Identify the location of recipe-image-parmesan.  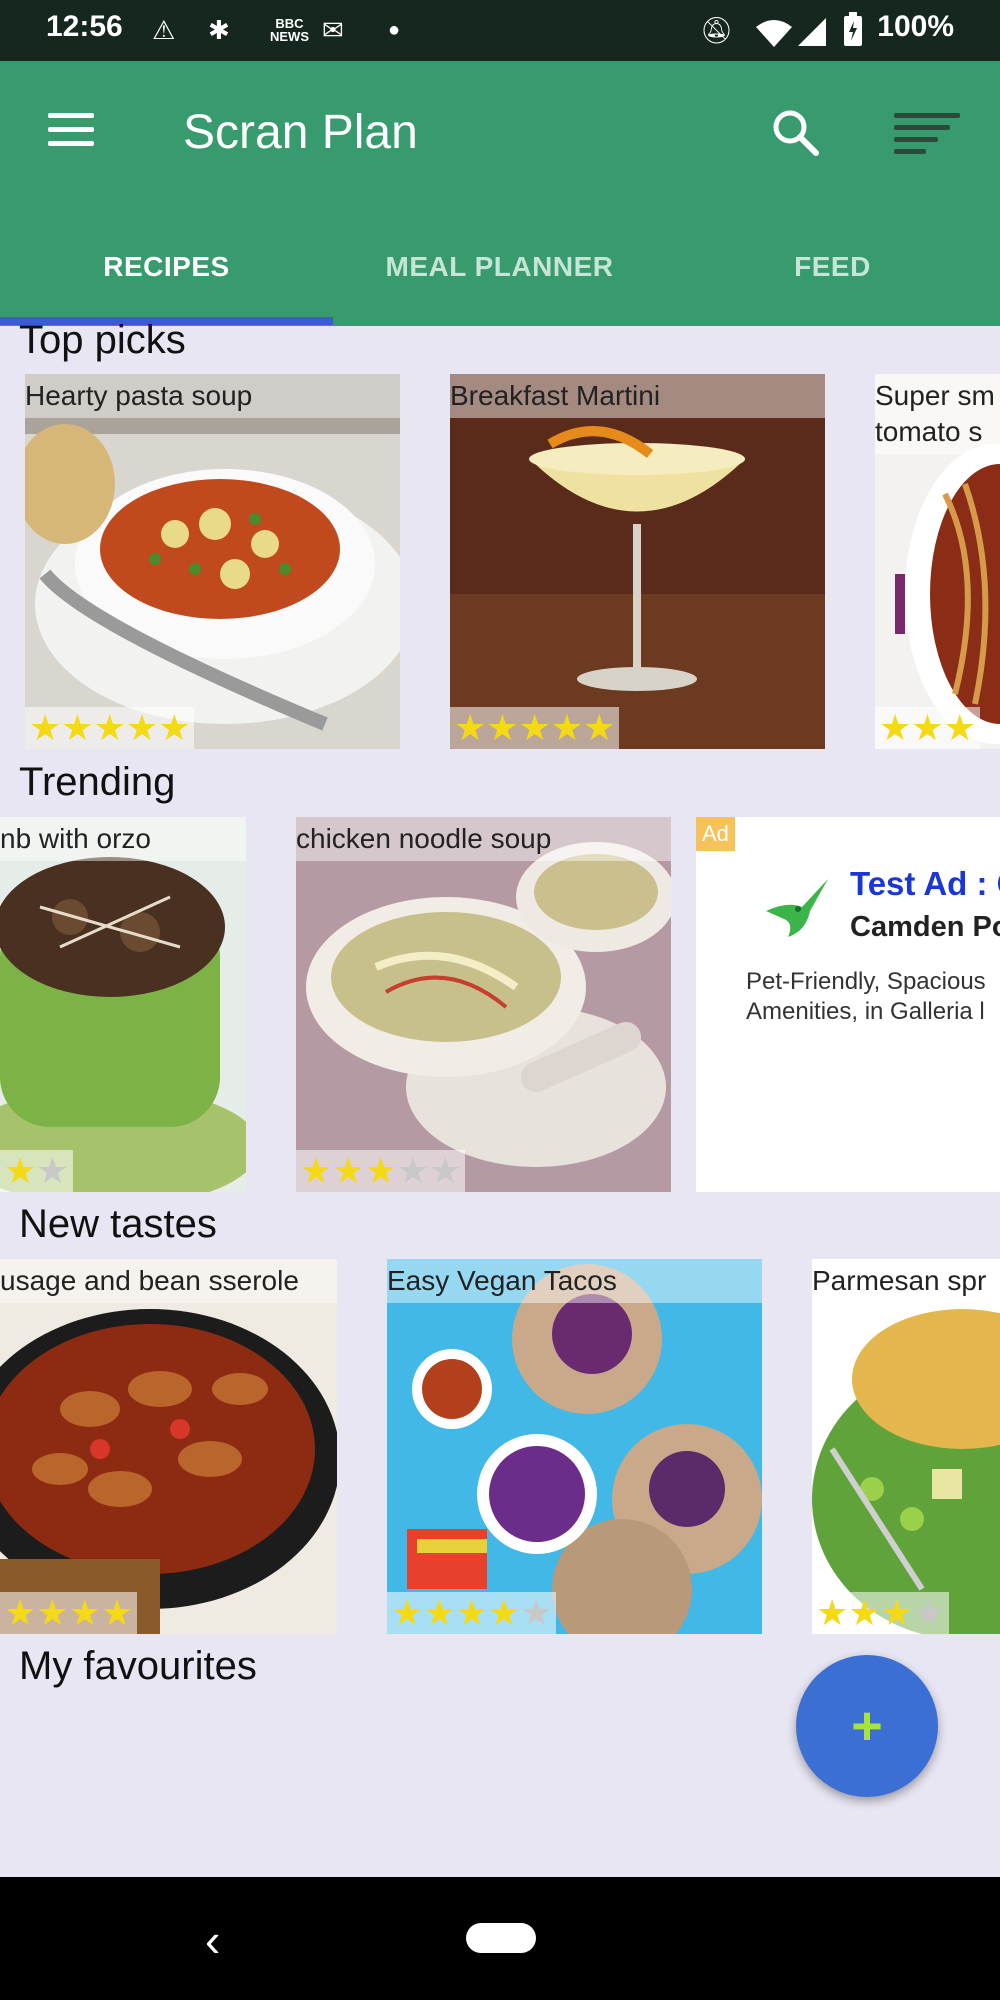
(906, 1446).